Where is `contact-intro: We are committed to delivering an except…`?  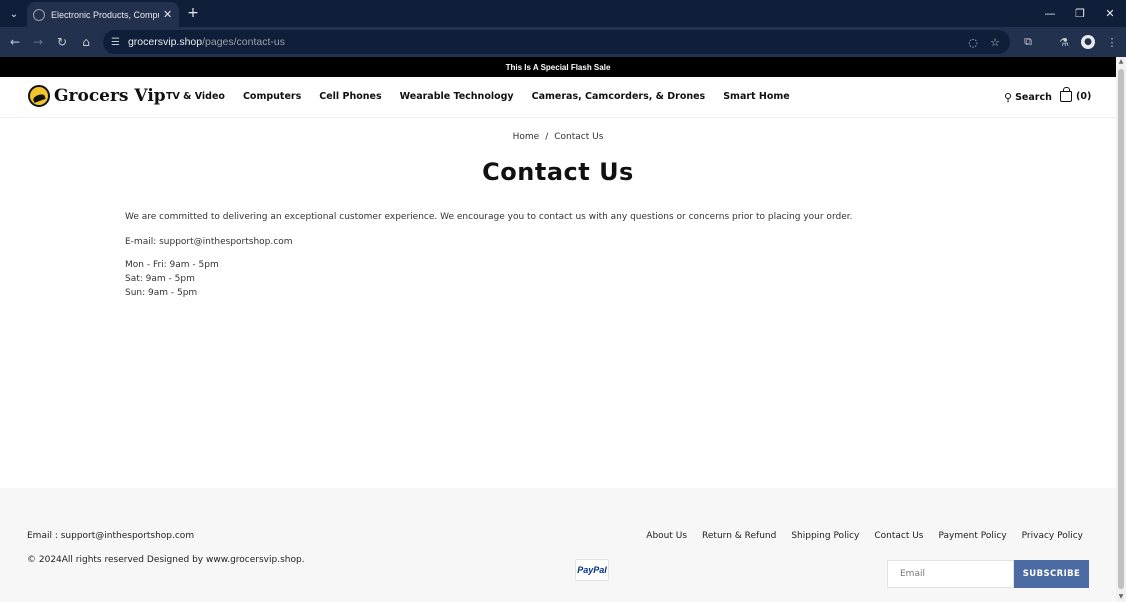
contact-intro: We are committed to delivering an except… is located at coordinates (489, 217).